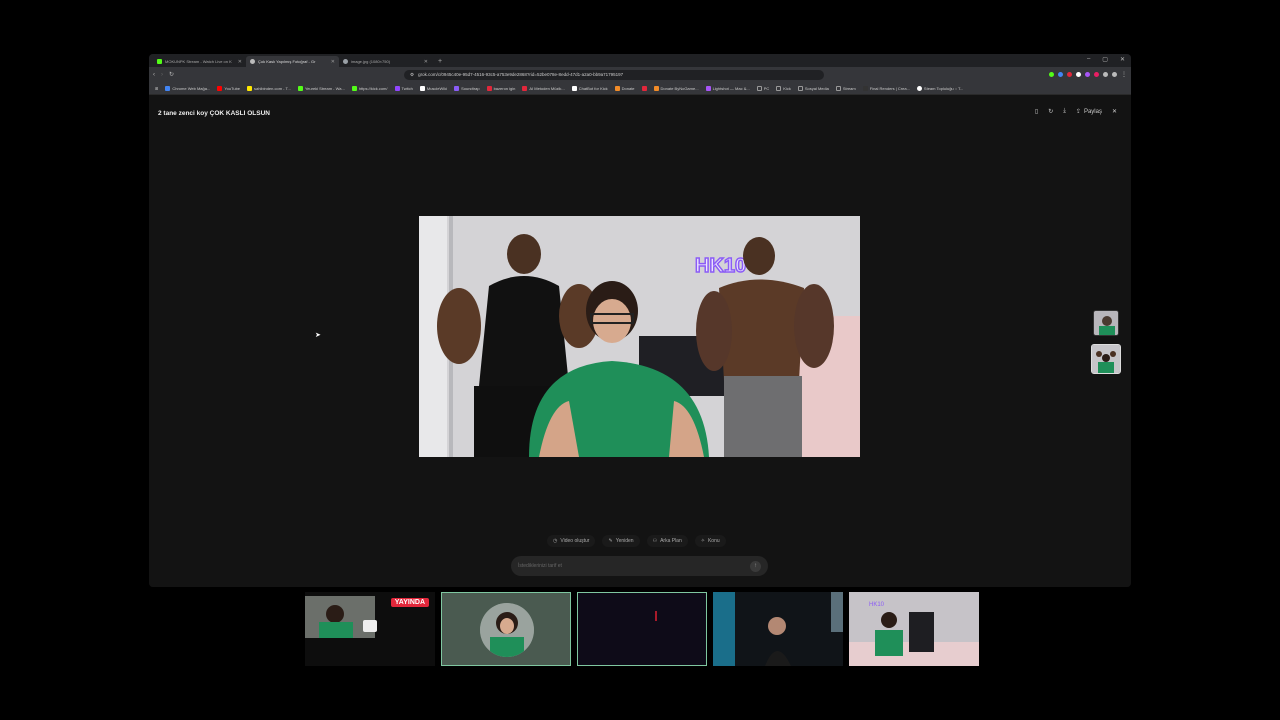 The height and width of the screenshot is (720, 1280). I want to click on apps-grid-icon: ⊞, so click(156, 88).